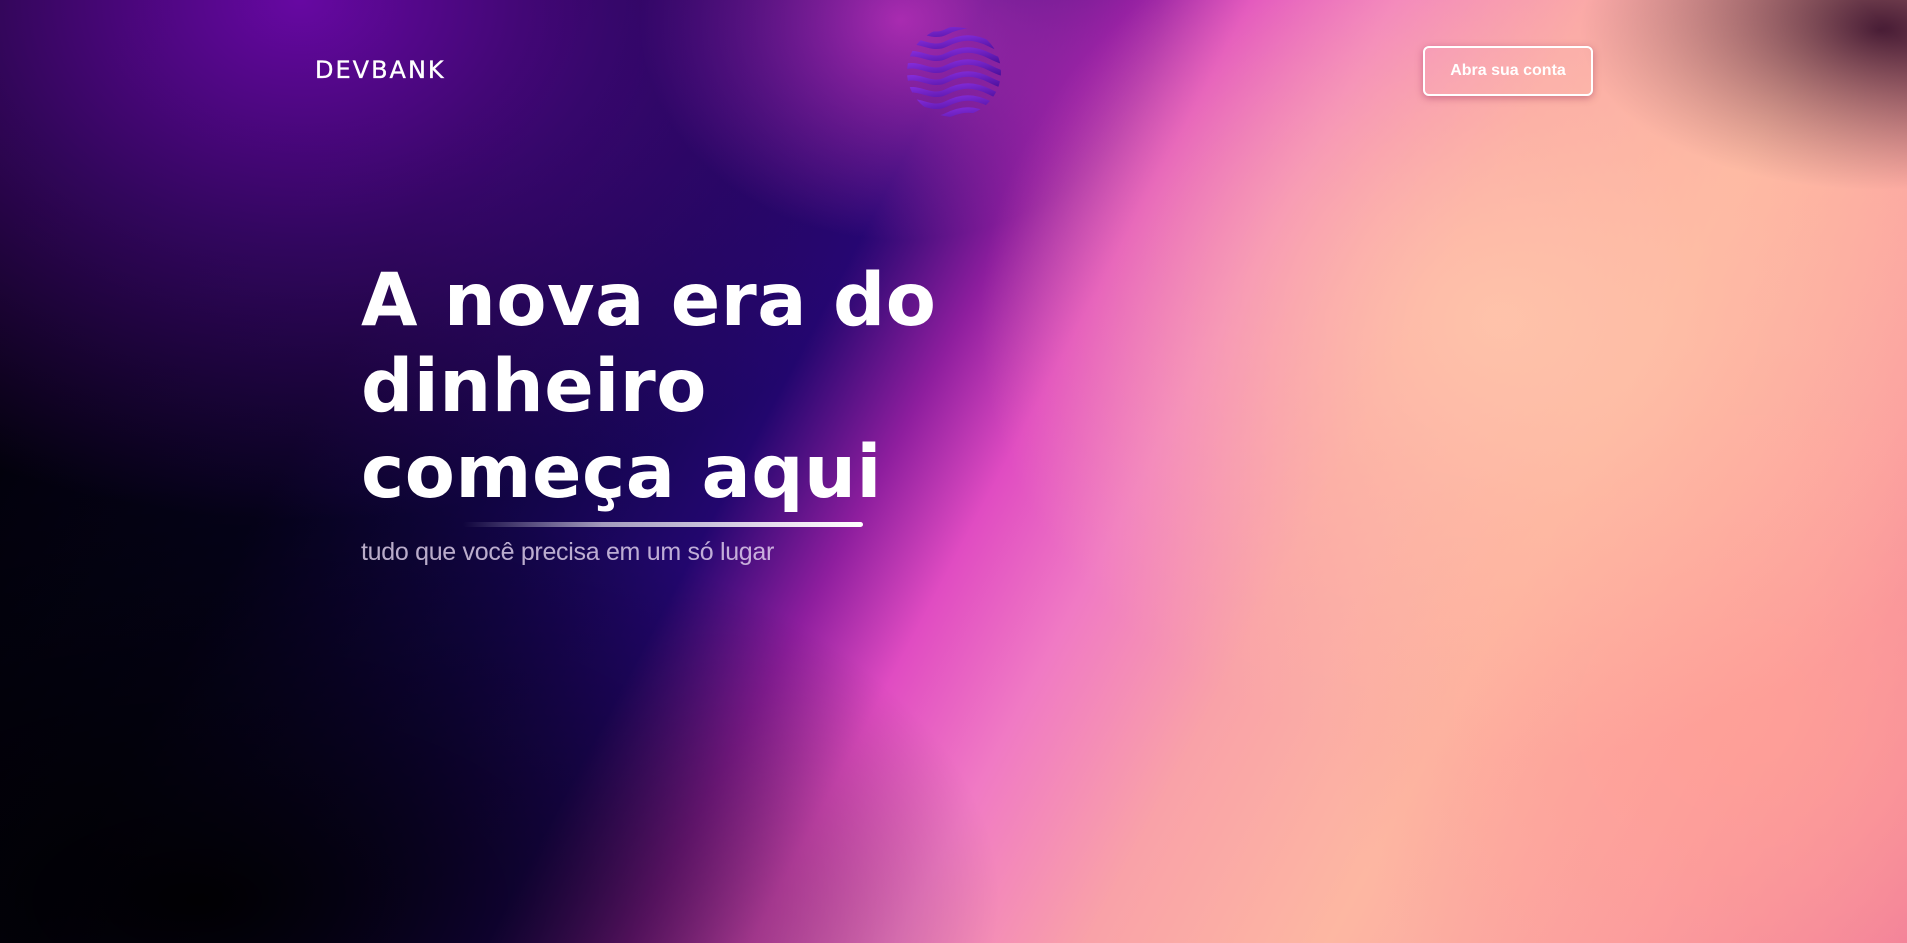 This screenshot has height=943, width=1907. I want to click on hero-subtitle: tudo que você precisa em um só lugar, so click(568, 552).